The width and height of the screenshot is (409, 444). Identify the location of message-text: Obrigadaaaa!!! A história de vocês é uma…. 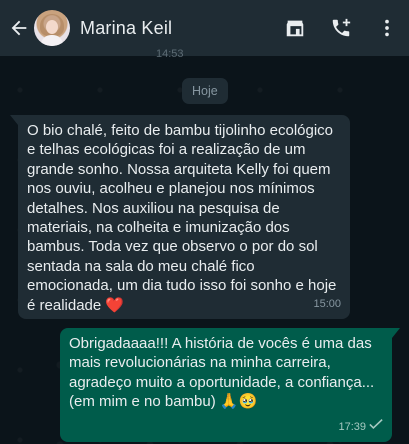
(222, 373).